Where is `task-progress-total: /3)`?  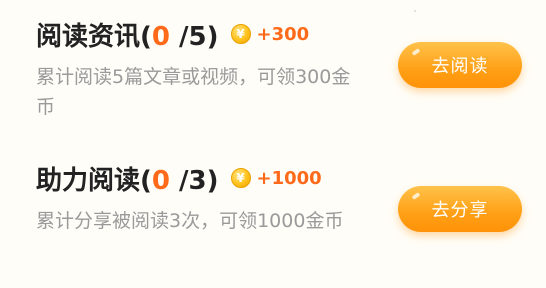 task-progress-total: /3) is located at coordinates (194, 180).